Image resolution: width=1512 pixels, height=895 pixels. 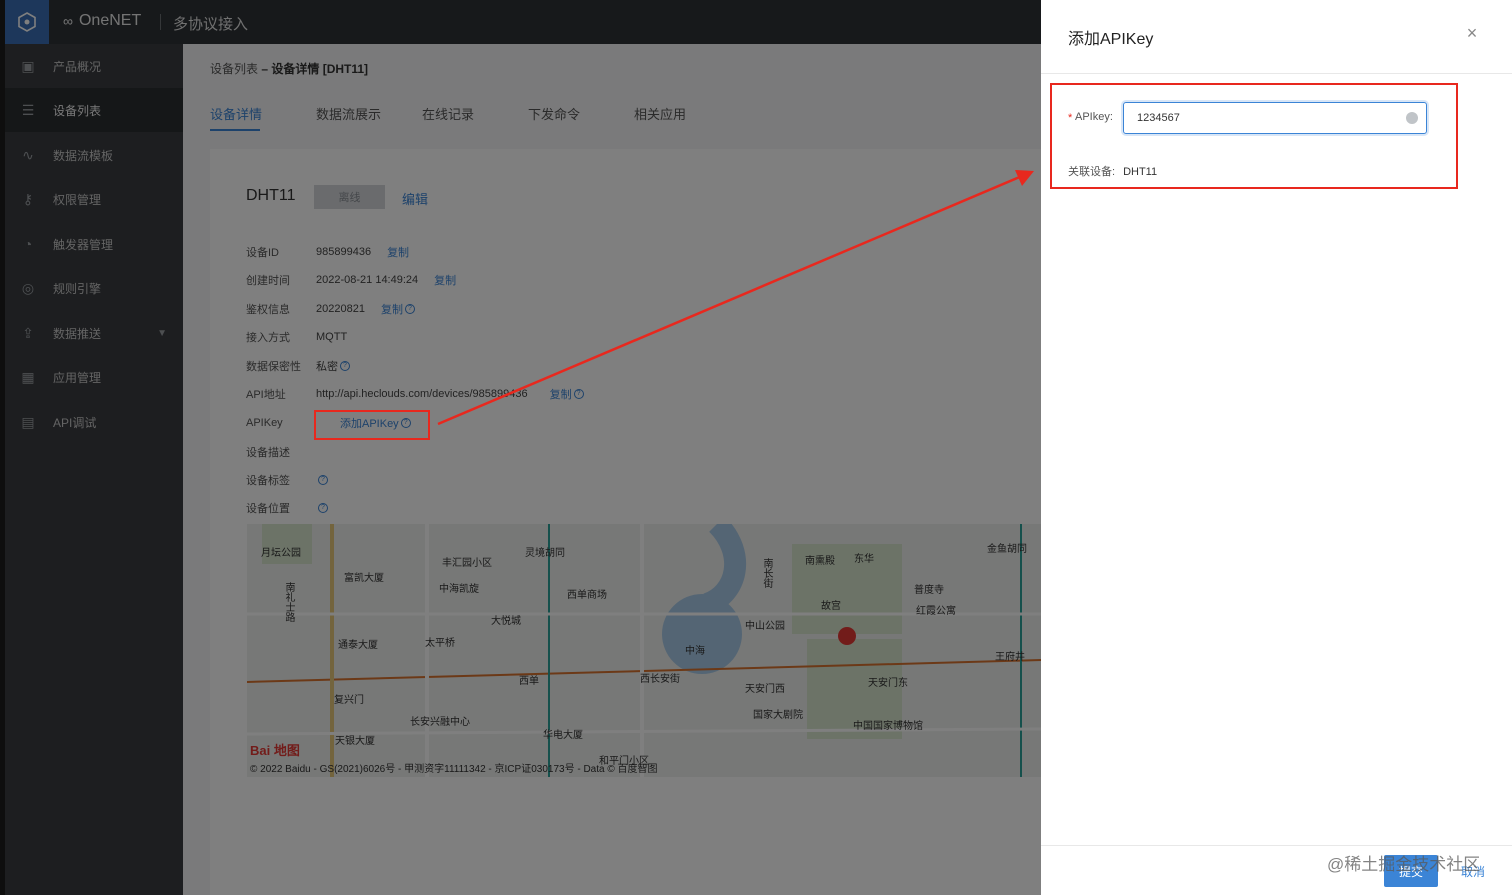 I want to click on drawer-header-divider, so click(x=1276, y=73).